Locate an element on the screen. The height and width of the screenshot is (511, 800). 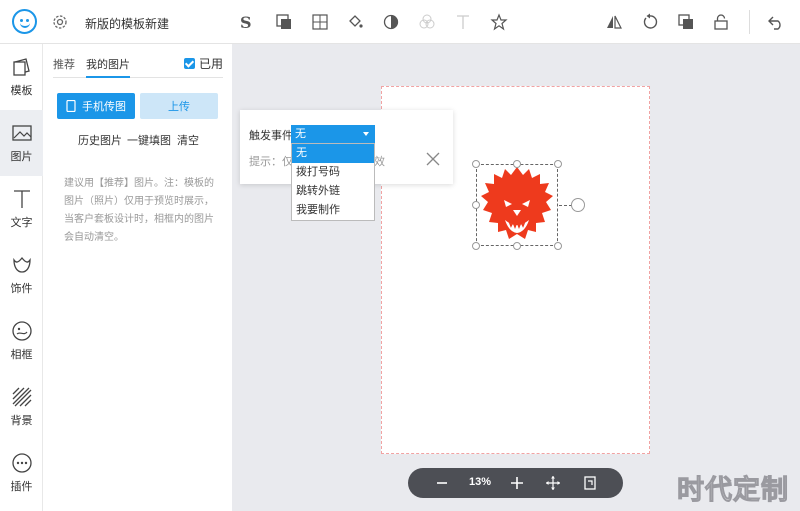
document-title: 新版的模板新建 is located at coordinates (127, 23).